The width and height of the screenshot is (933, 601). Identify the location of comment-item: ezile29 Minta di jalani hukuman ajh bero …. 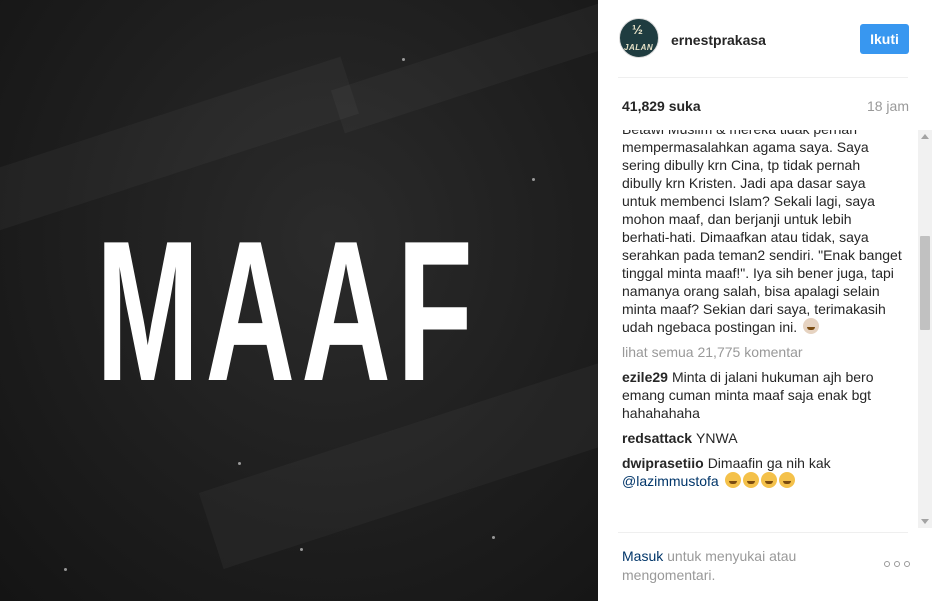
(762, 395).